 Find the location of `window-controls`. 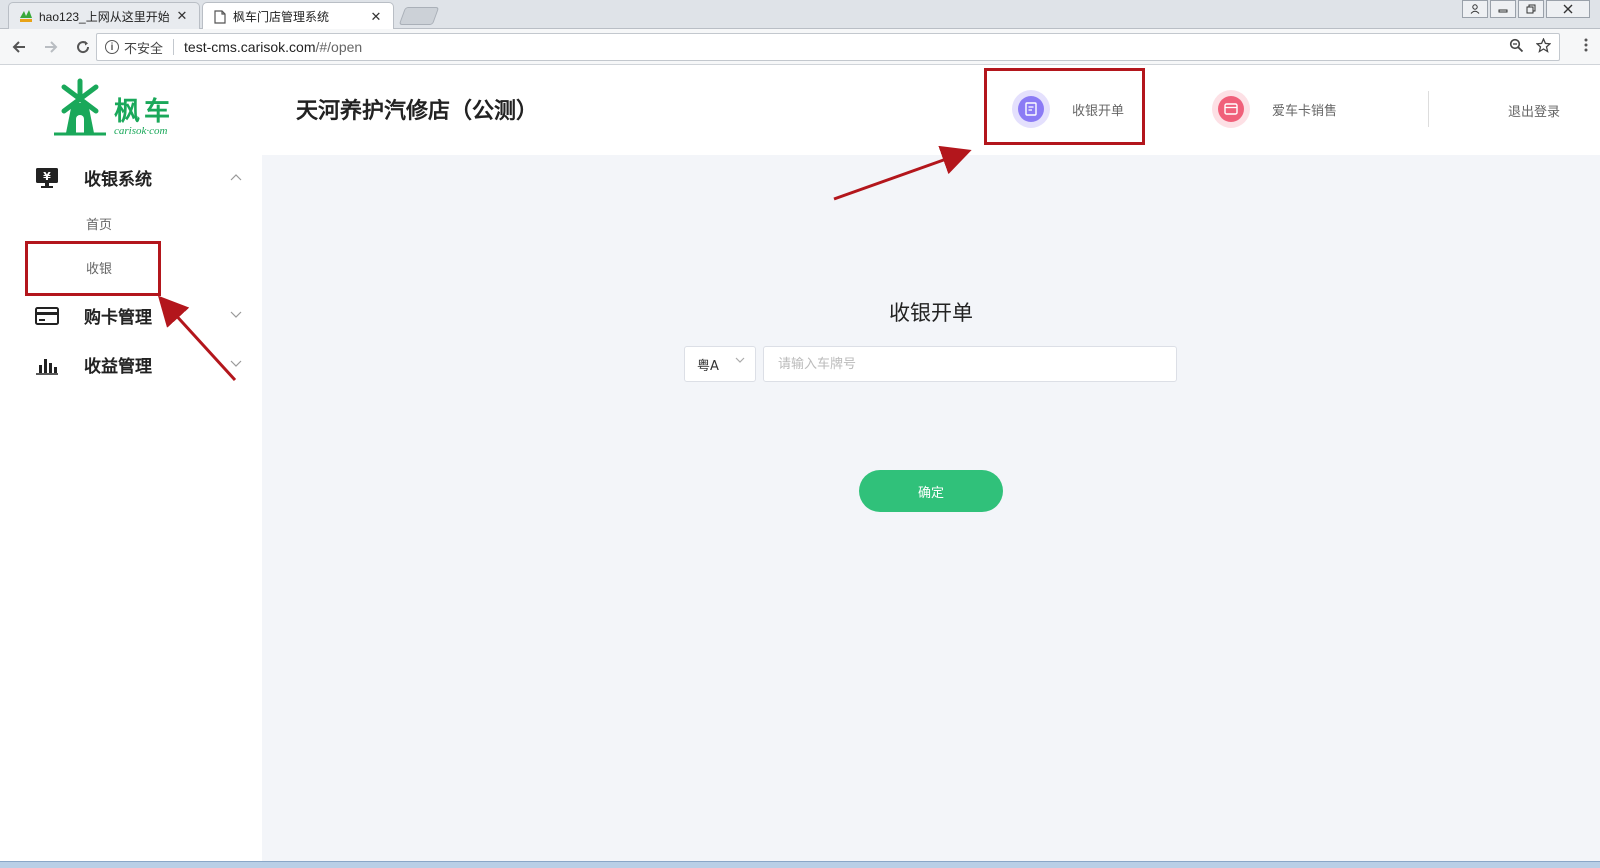

window-controls is located at coordinates (1526, 9).